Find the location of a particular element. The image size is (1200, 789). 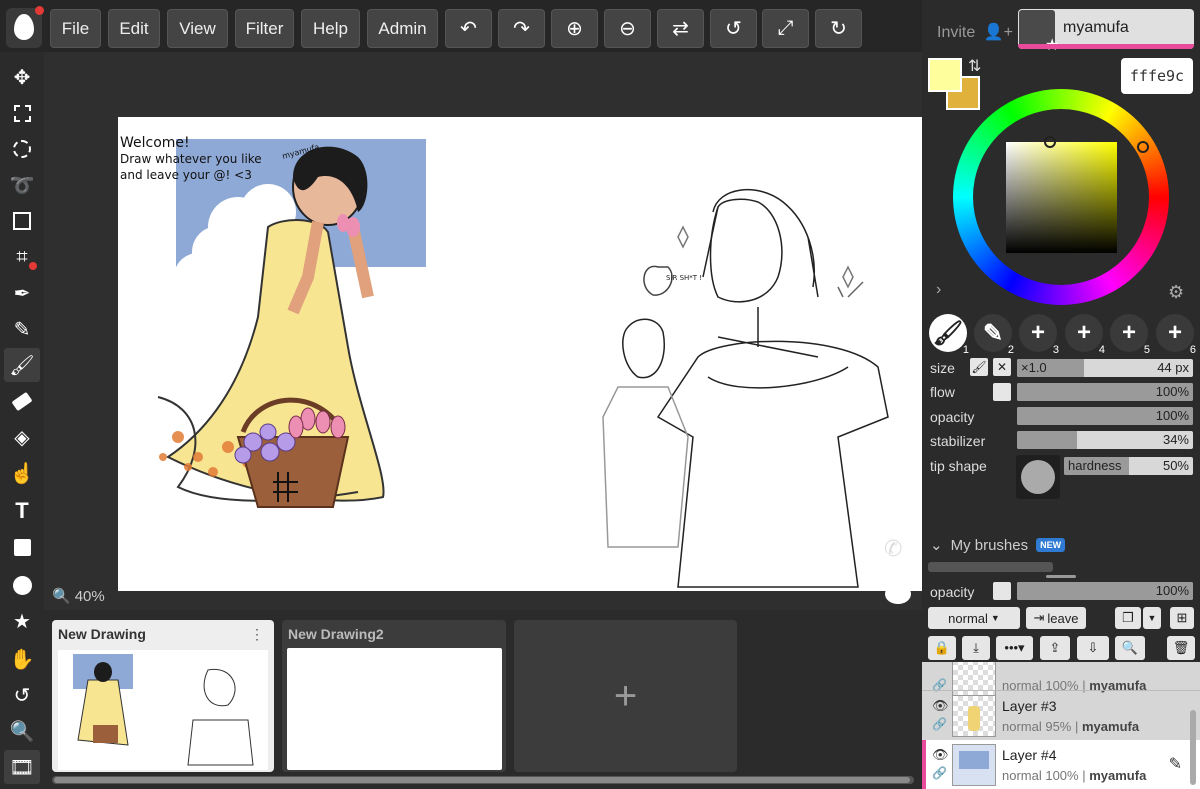

drawing-card-2: New Drawing2 is located at coordinates (394, 696).